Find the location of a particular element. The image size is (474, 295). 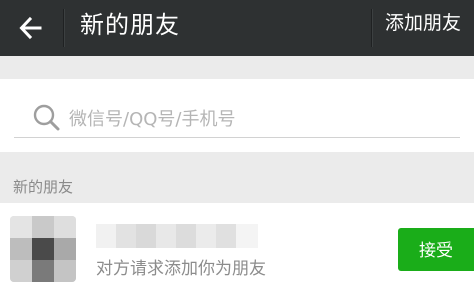

section-label: 新的朋友 is located at coordinates (43, 187).